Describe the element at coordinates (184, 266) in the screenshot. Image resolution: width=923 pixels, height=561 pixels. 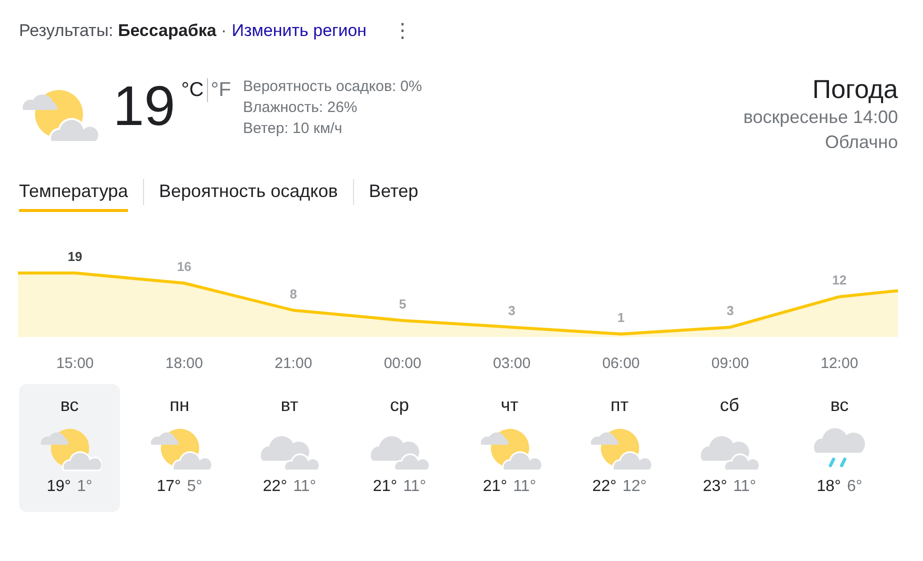
I see `data-label: 16` at that location.